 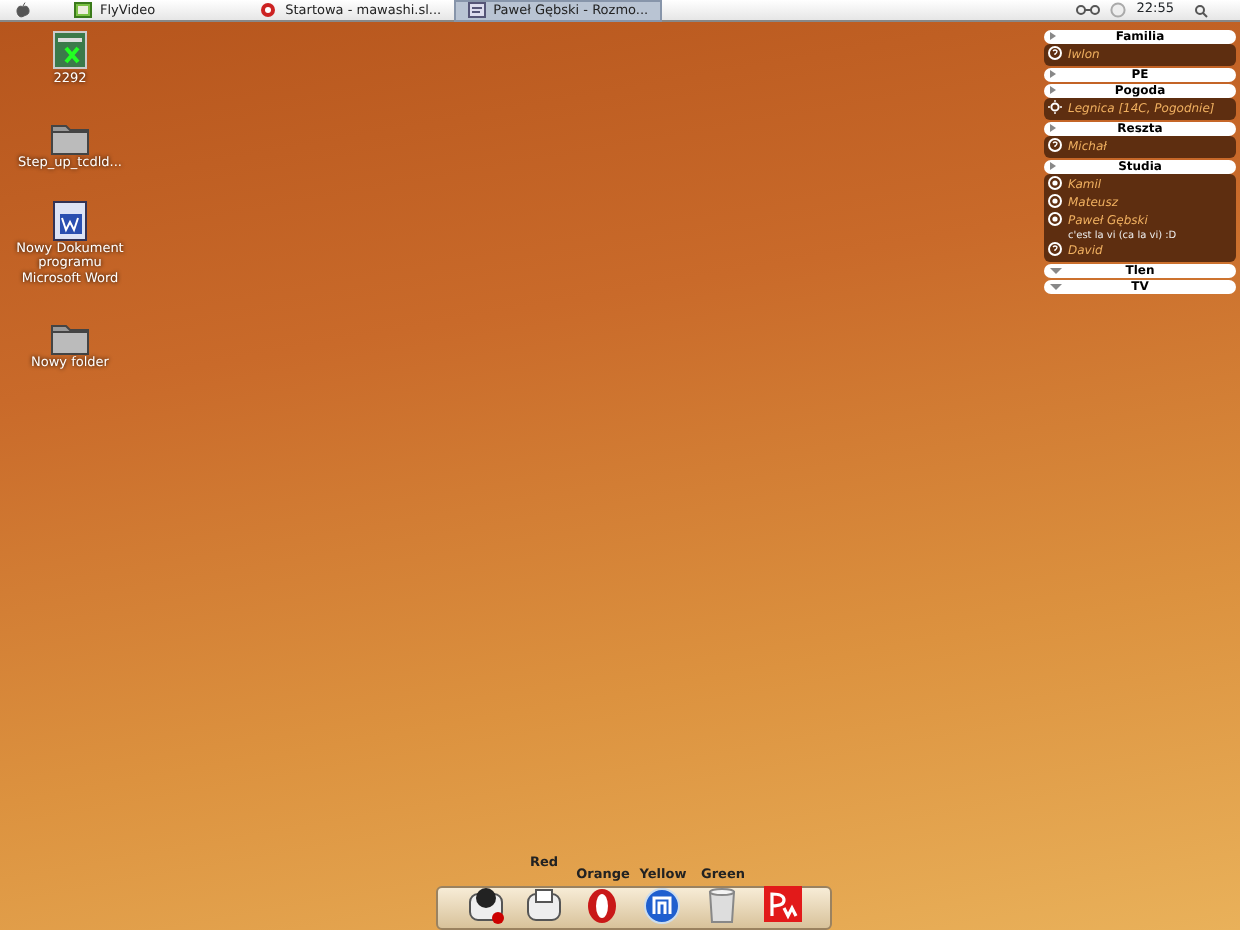 What do you see at coordinates (476, 10) in the screenshot?
I see `chat-window-icon` at bounding box center [476, 10].